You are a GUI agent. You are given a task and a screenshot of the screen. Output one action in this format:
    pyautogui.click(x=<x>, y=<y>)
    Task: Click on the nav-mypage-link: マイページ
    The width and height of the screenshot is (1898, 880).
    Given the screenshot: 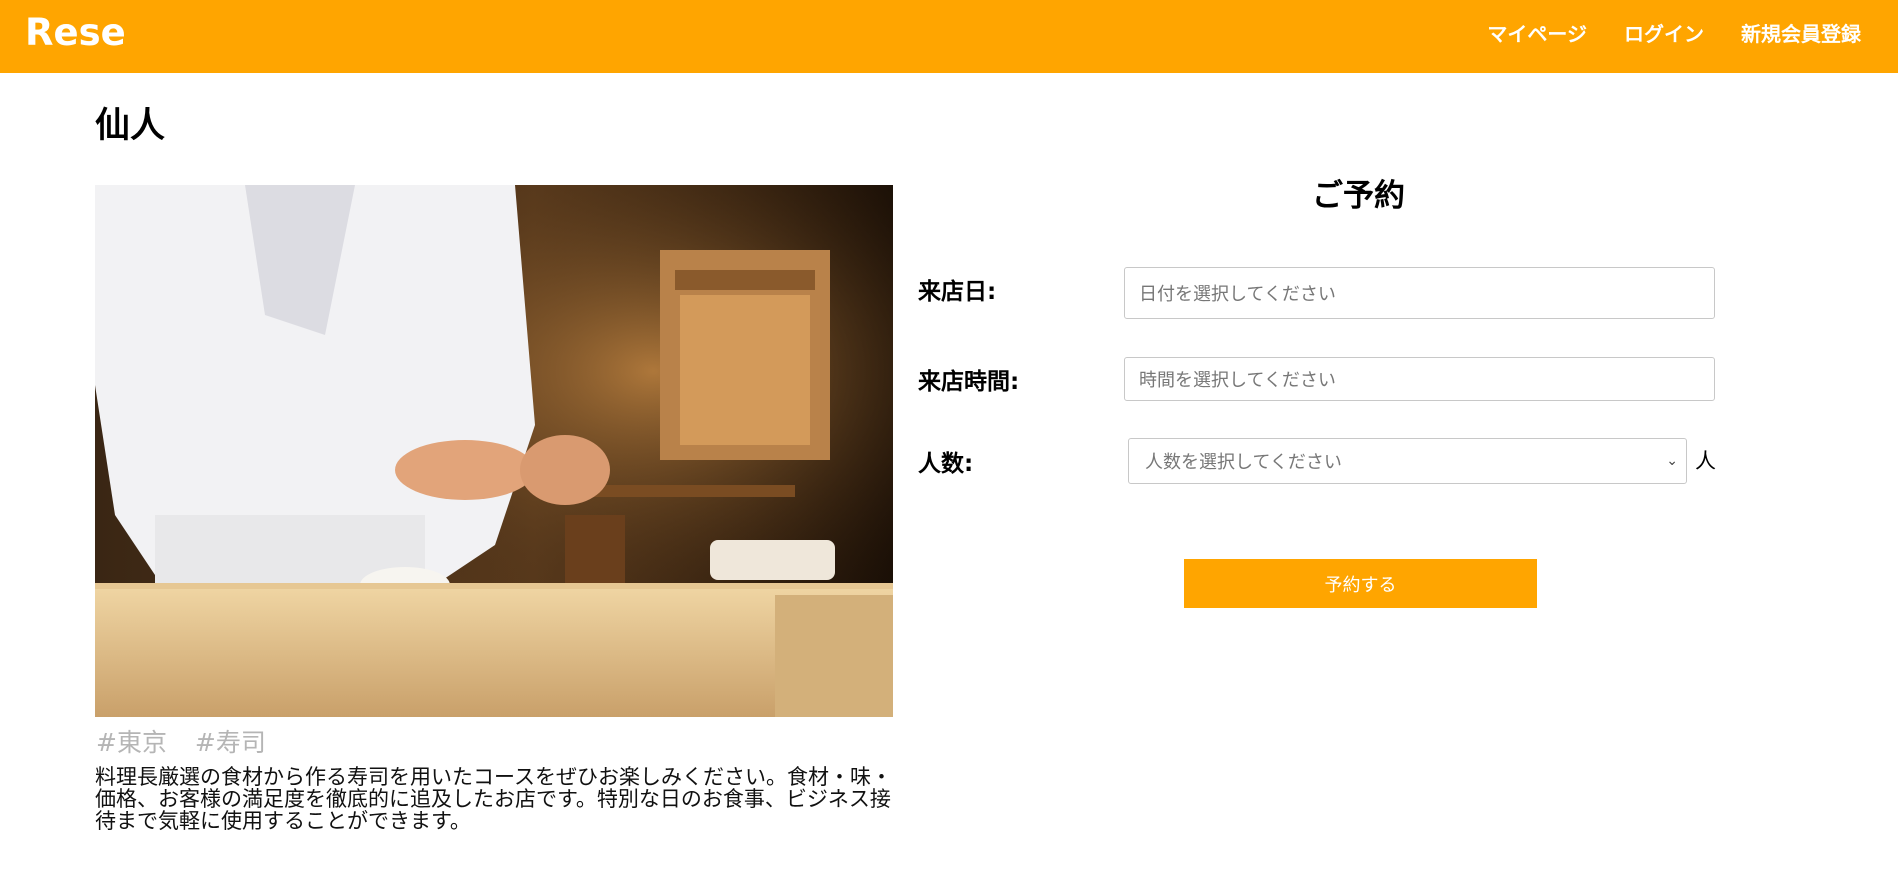 What is the action you would take?
    pyautogui.click(x=1537, y=34)
    